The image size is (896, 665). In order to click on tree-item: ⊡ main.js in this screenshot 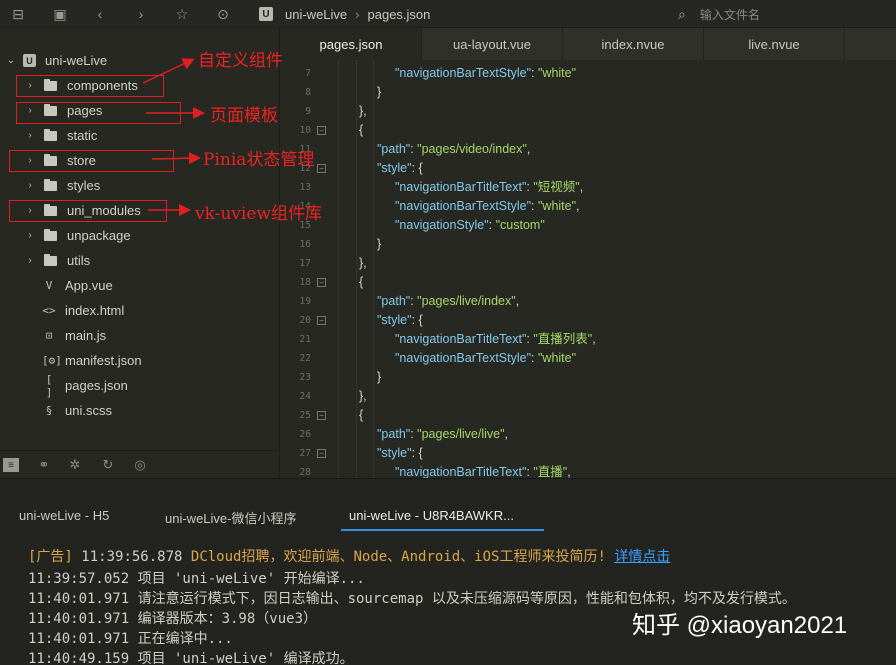, I will do `click(140, 335)`.